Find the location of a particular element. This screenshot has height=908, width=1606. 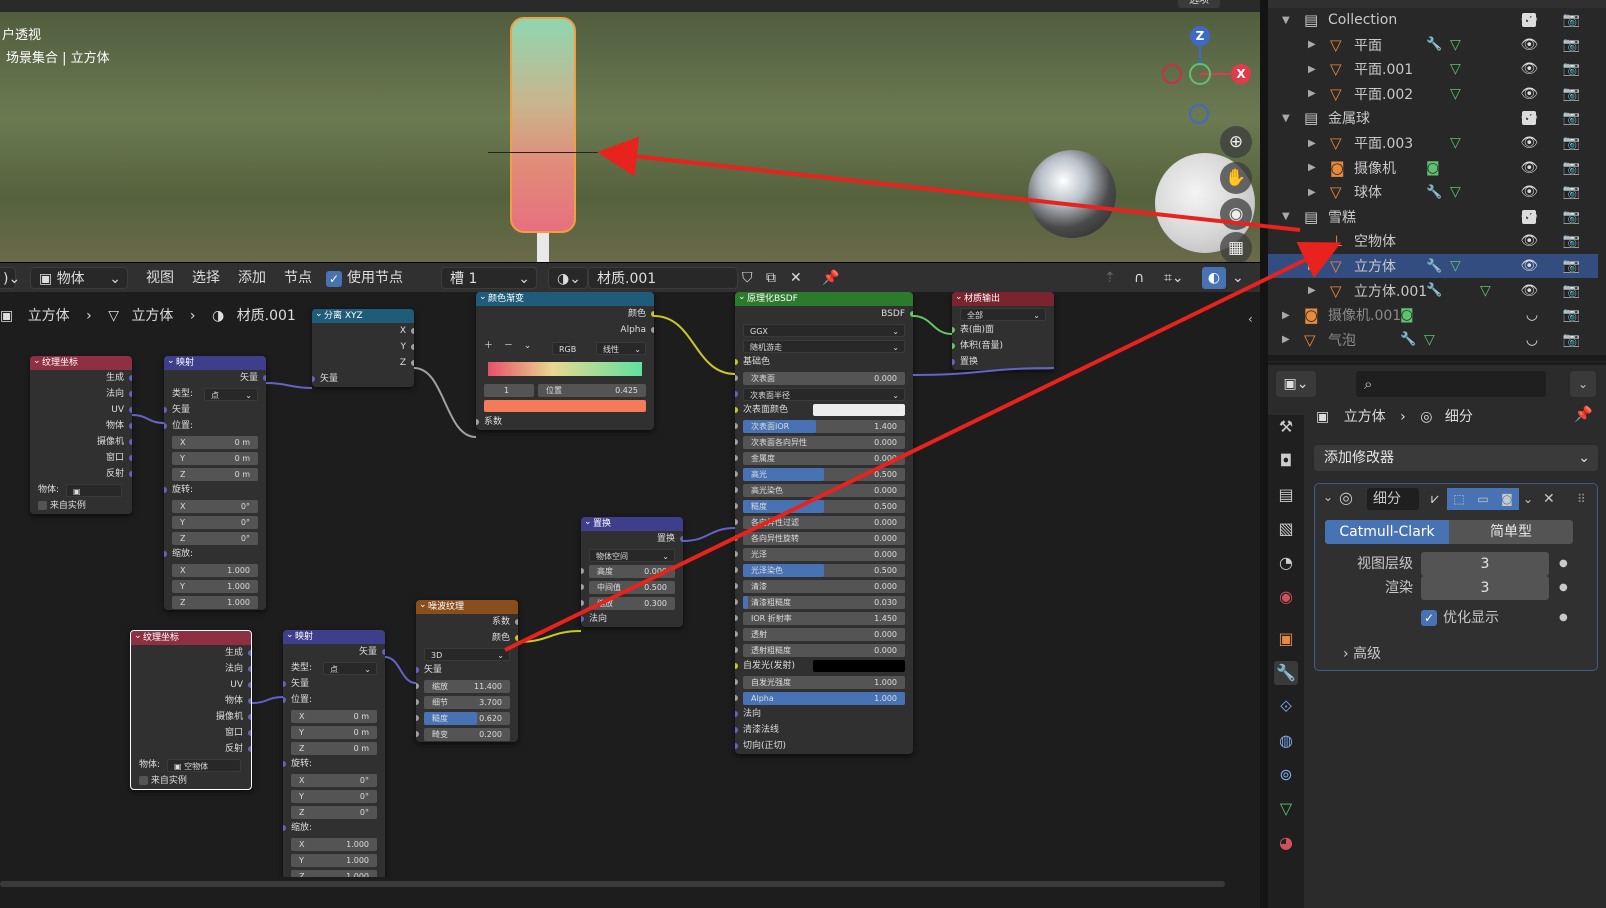

value-field: Y 0° is located at coordinates (215, 522).